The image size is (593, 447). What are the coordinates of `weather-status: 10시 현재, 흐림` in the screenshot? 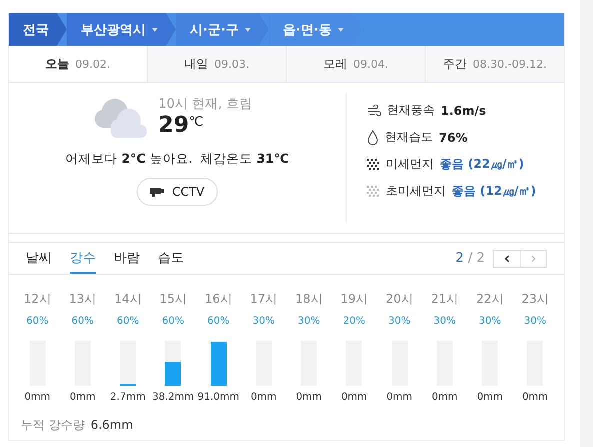 It's located at (205, 104).